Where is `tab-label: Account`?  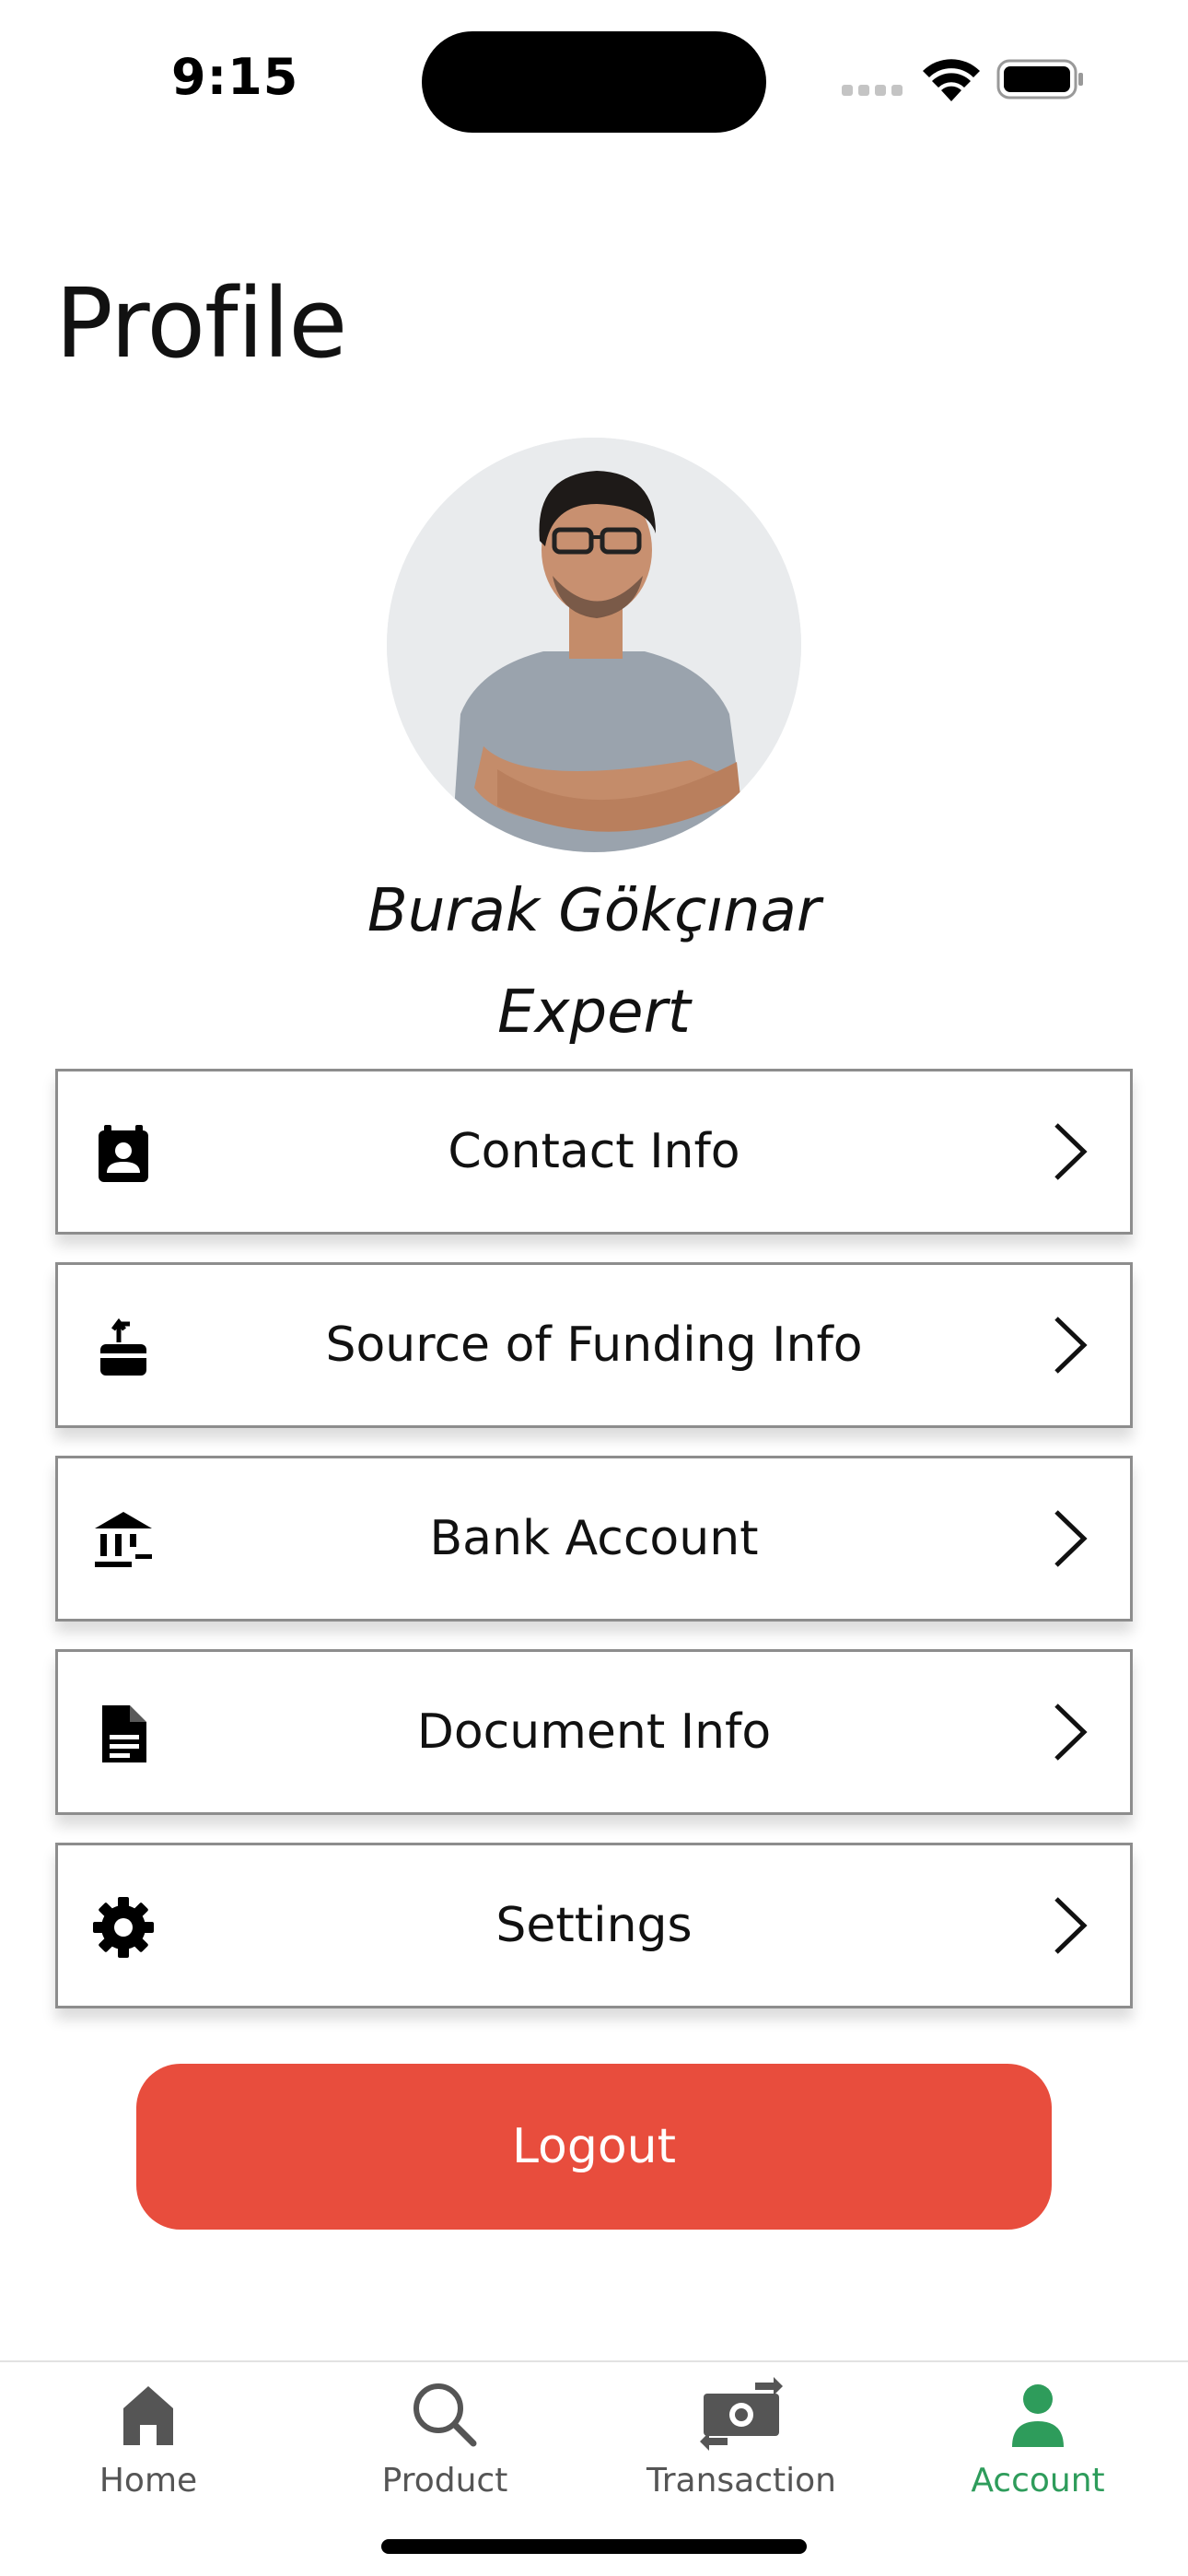
tab-label: Account is located at coordinates (1038, 2481).